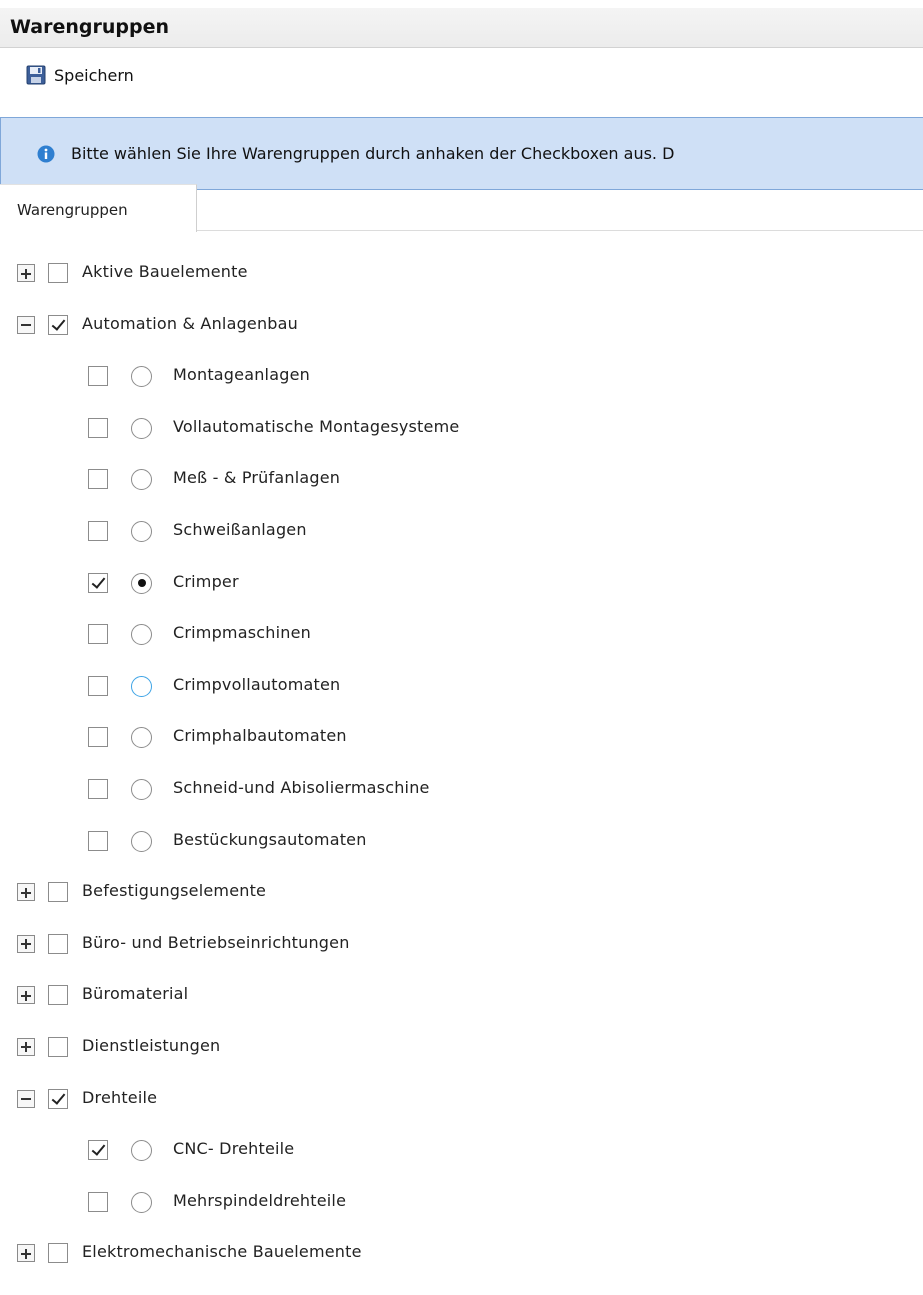 Image resolution: width=923 pixels, height=1295 pixels. I want to click on item-label: Schneid-und Abisoliermaschine, so click(301, 787).